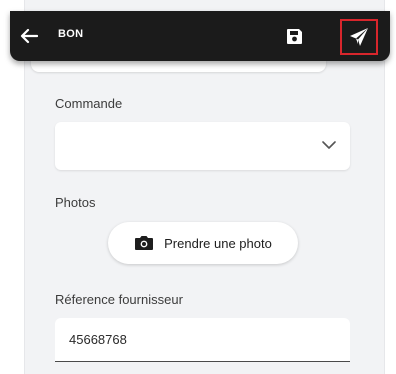  Describe the element at coordinates (98, 339) in the screenshot. I see `reference-value: 45668768` at that location.